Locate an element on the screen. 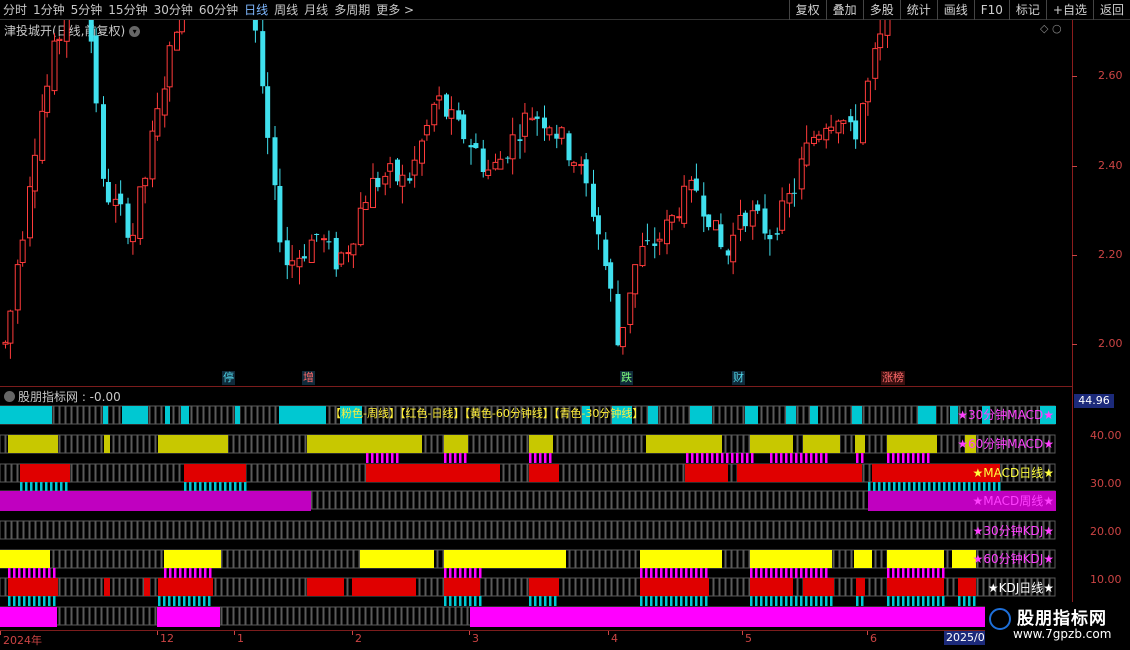 The image size is (1130, 650). period-tab-0: 分时 is located at coordinates (15, 10).